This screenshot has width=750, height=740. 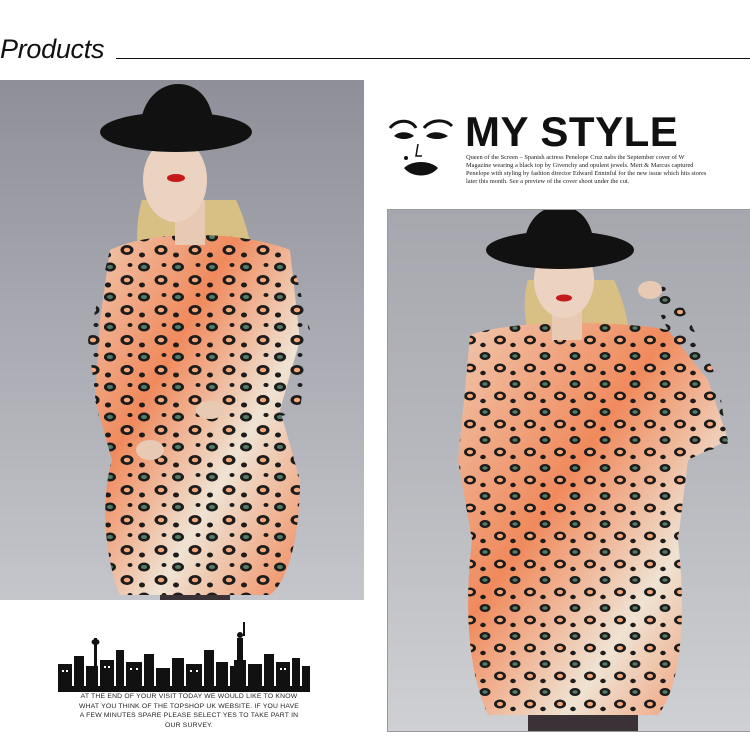 What do you see at coordinates (572, 131) in the screenshot?
I see `my-style-heading: MY STYLE` at bounding box center [572, 131].